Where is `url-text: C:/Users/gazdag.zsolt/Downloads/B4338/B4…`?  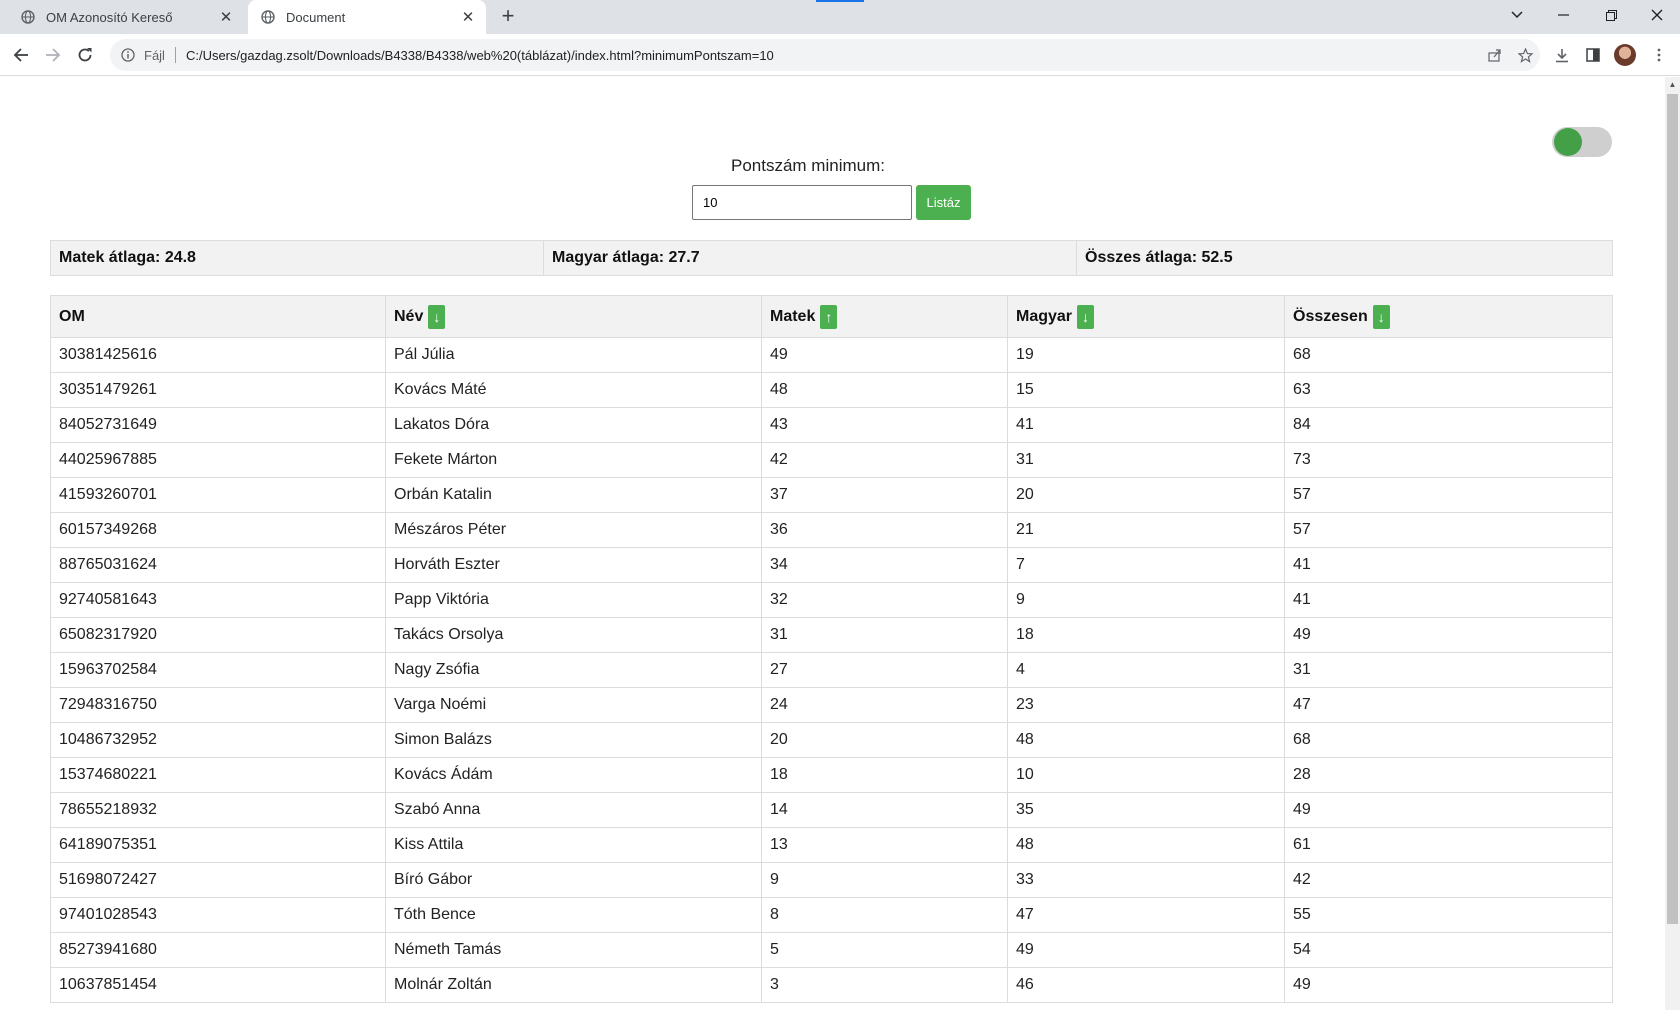
url-text: C:/Users/gazdag.zsolt/Downloads/B4338/B4… is located at coordinates (833, 55).